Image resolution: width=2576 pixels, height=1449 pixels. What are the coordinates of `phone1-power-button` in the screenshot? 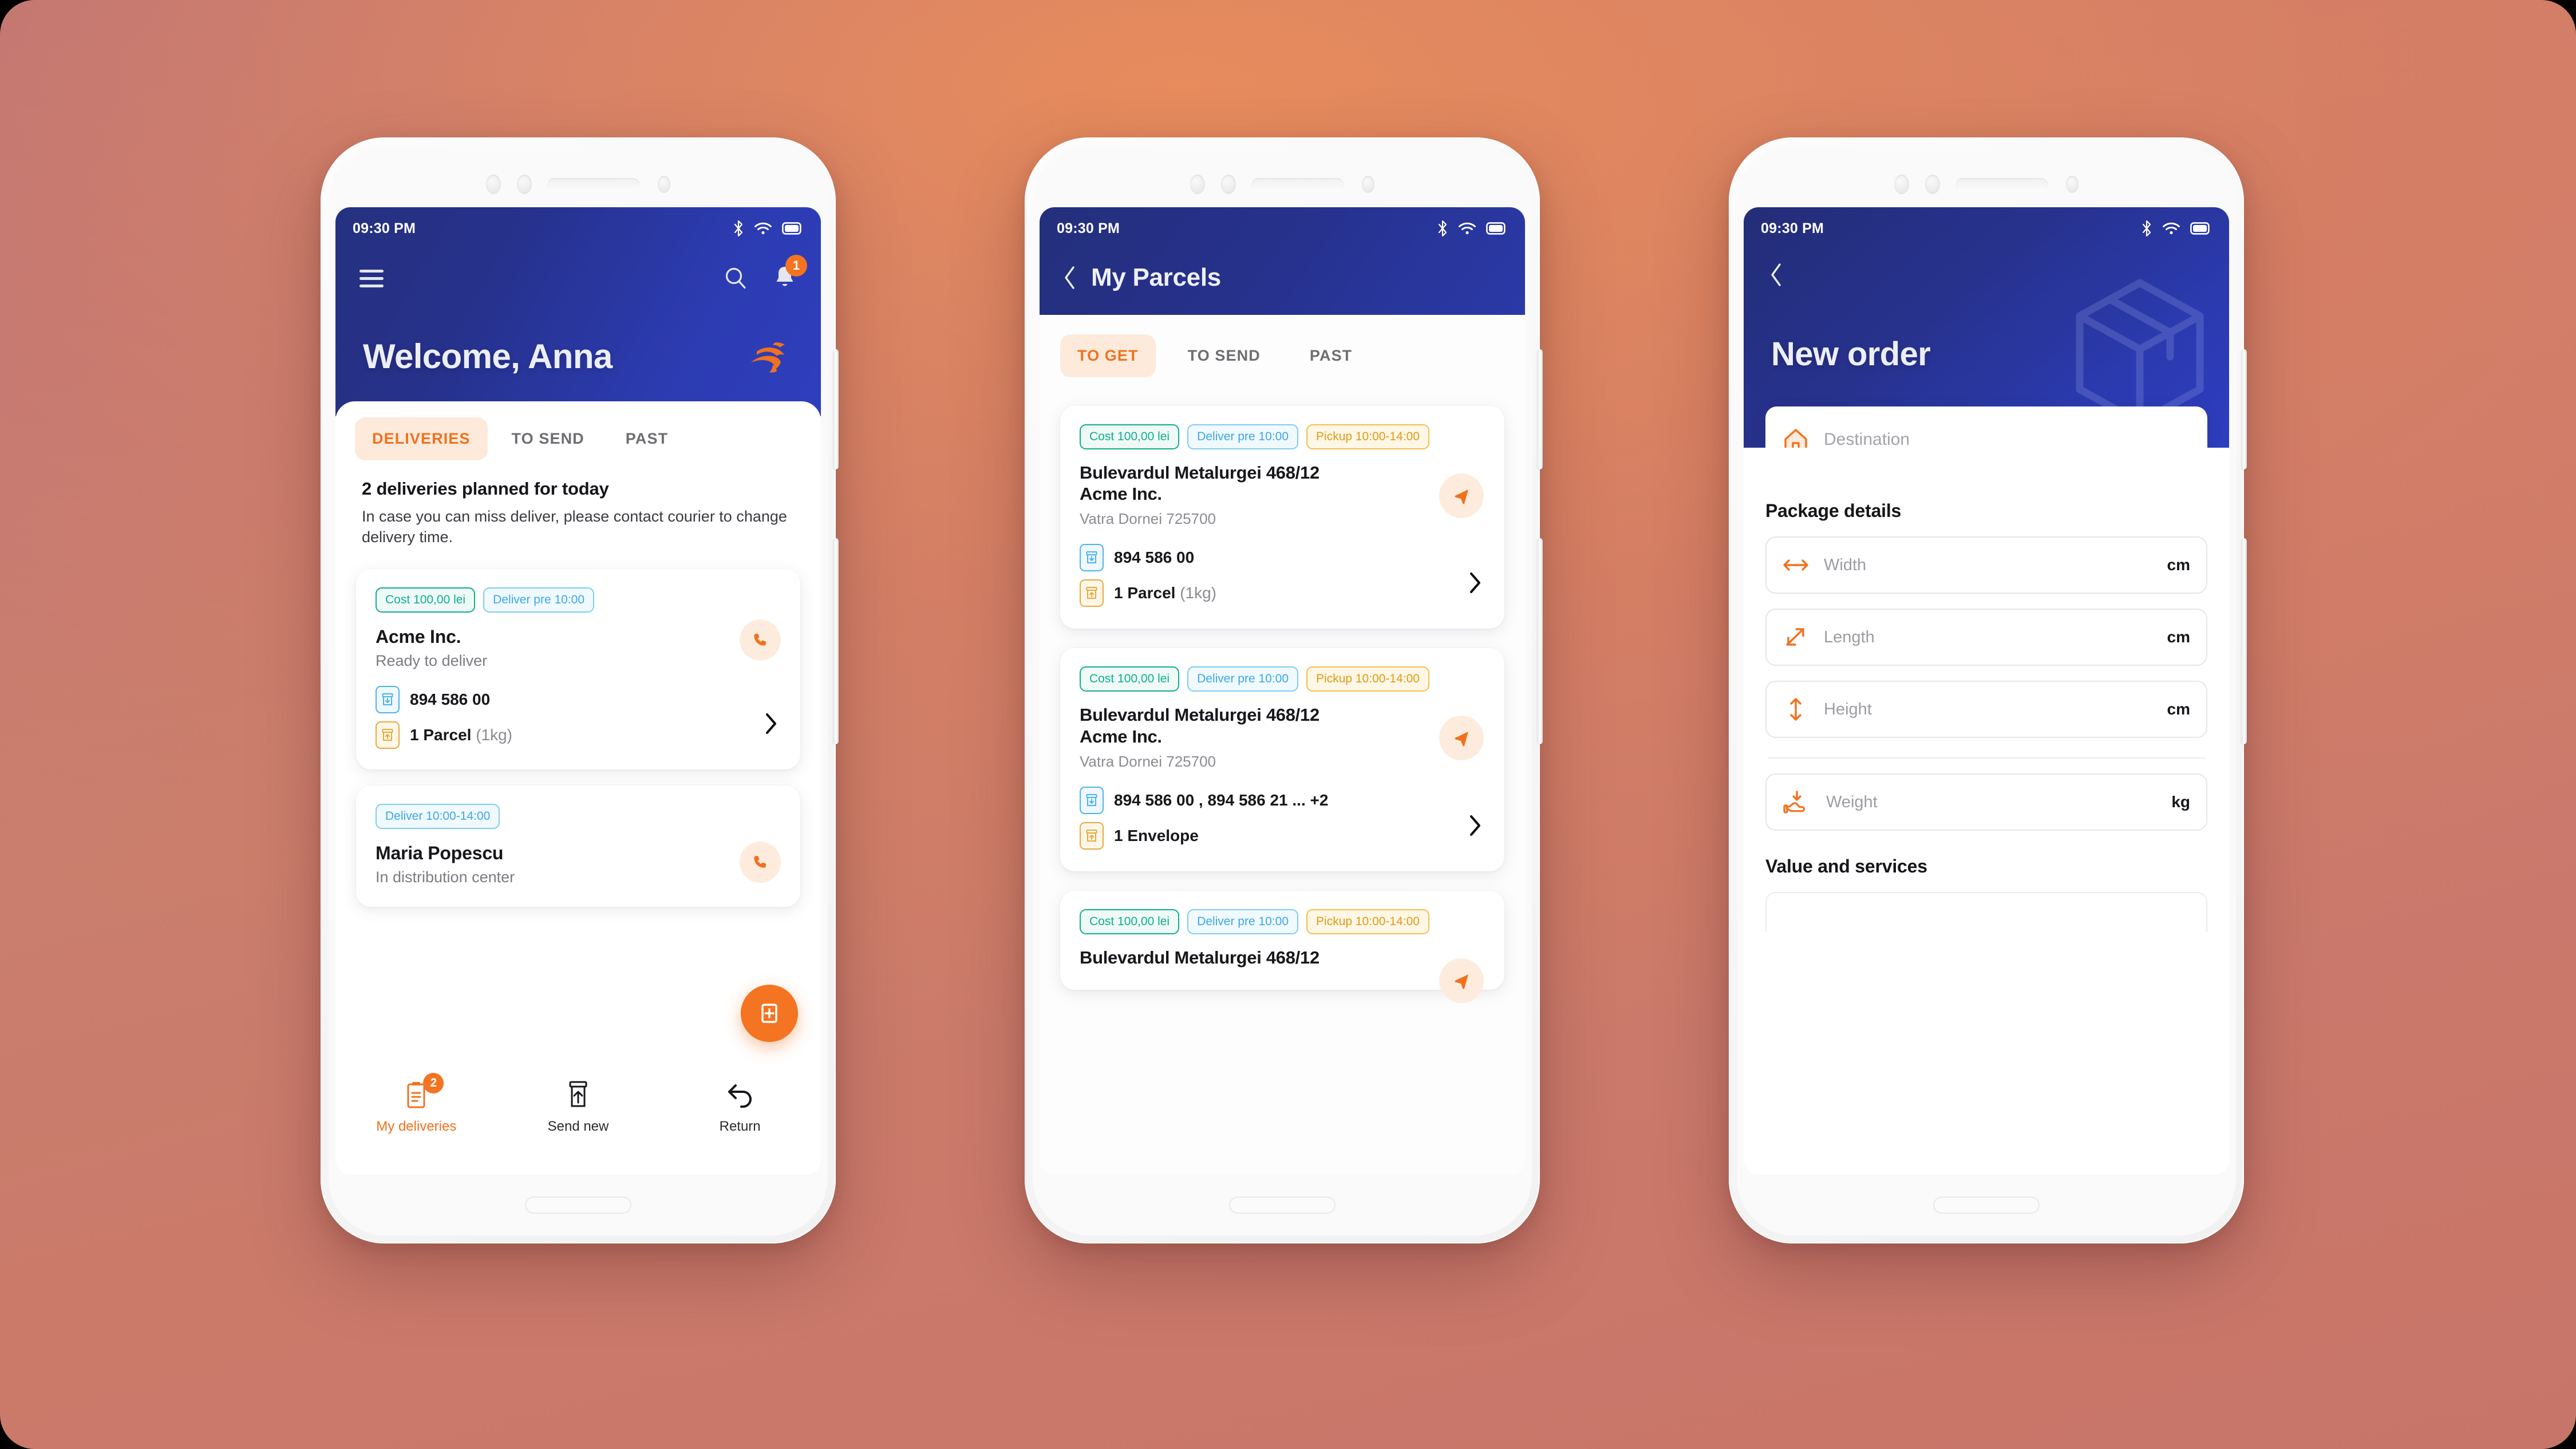 It's located at (836, 641).